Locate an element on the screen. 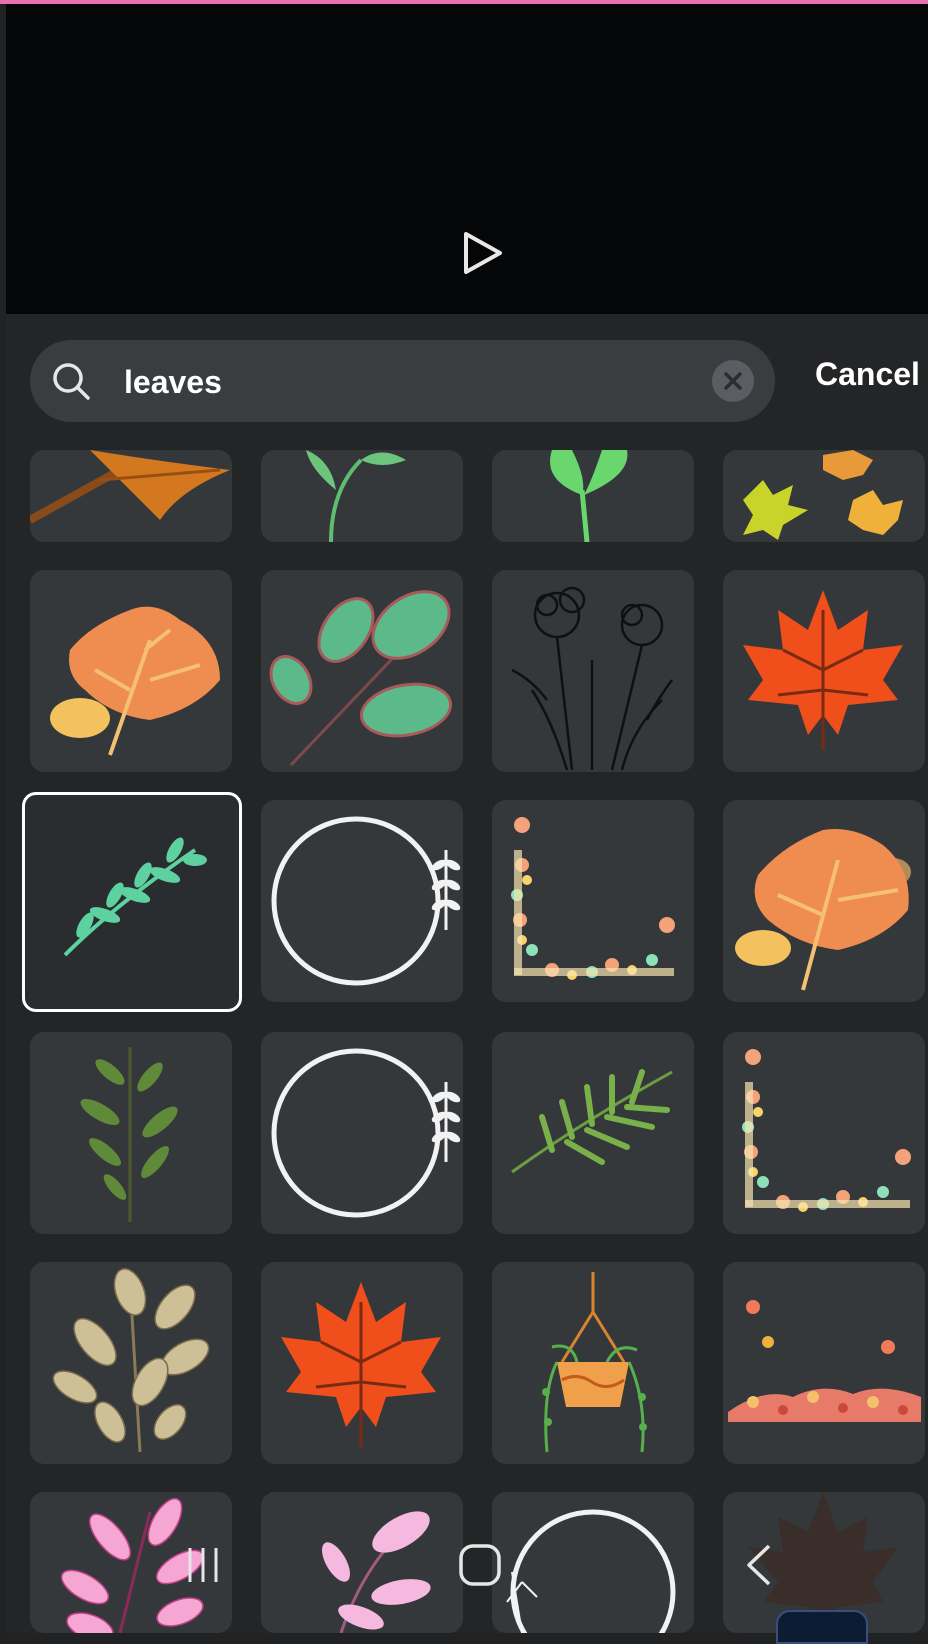 This screenshot has height=1644, width=928. sticker-green-sprout is located at coordinates (362, 496).